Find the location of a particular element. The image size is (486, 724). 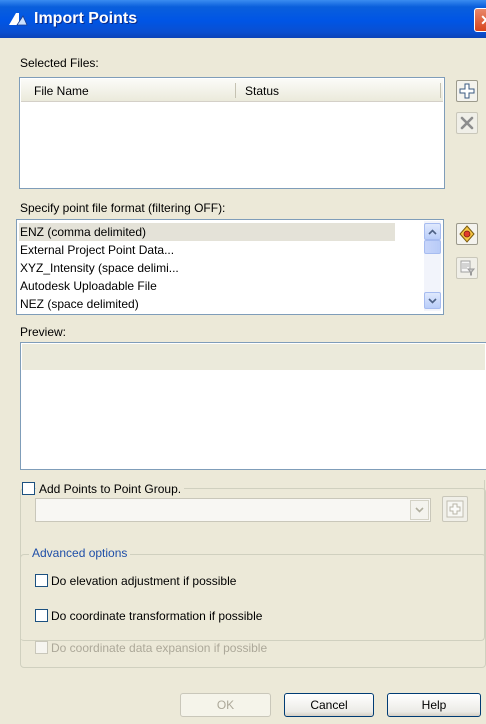

scroll-down-button is located at coordinates (432, 300).